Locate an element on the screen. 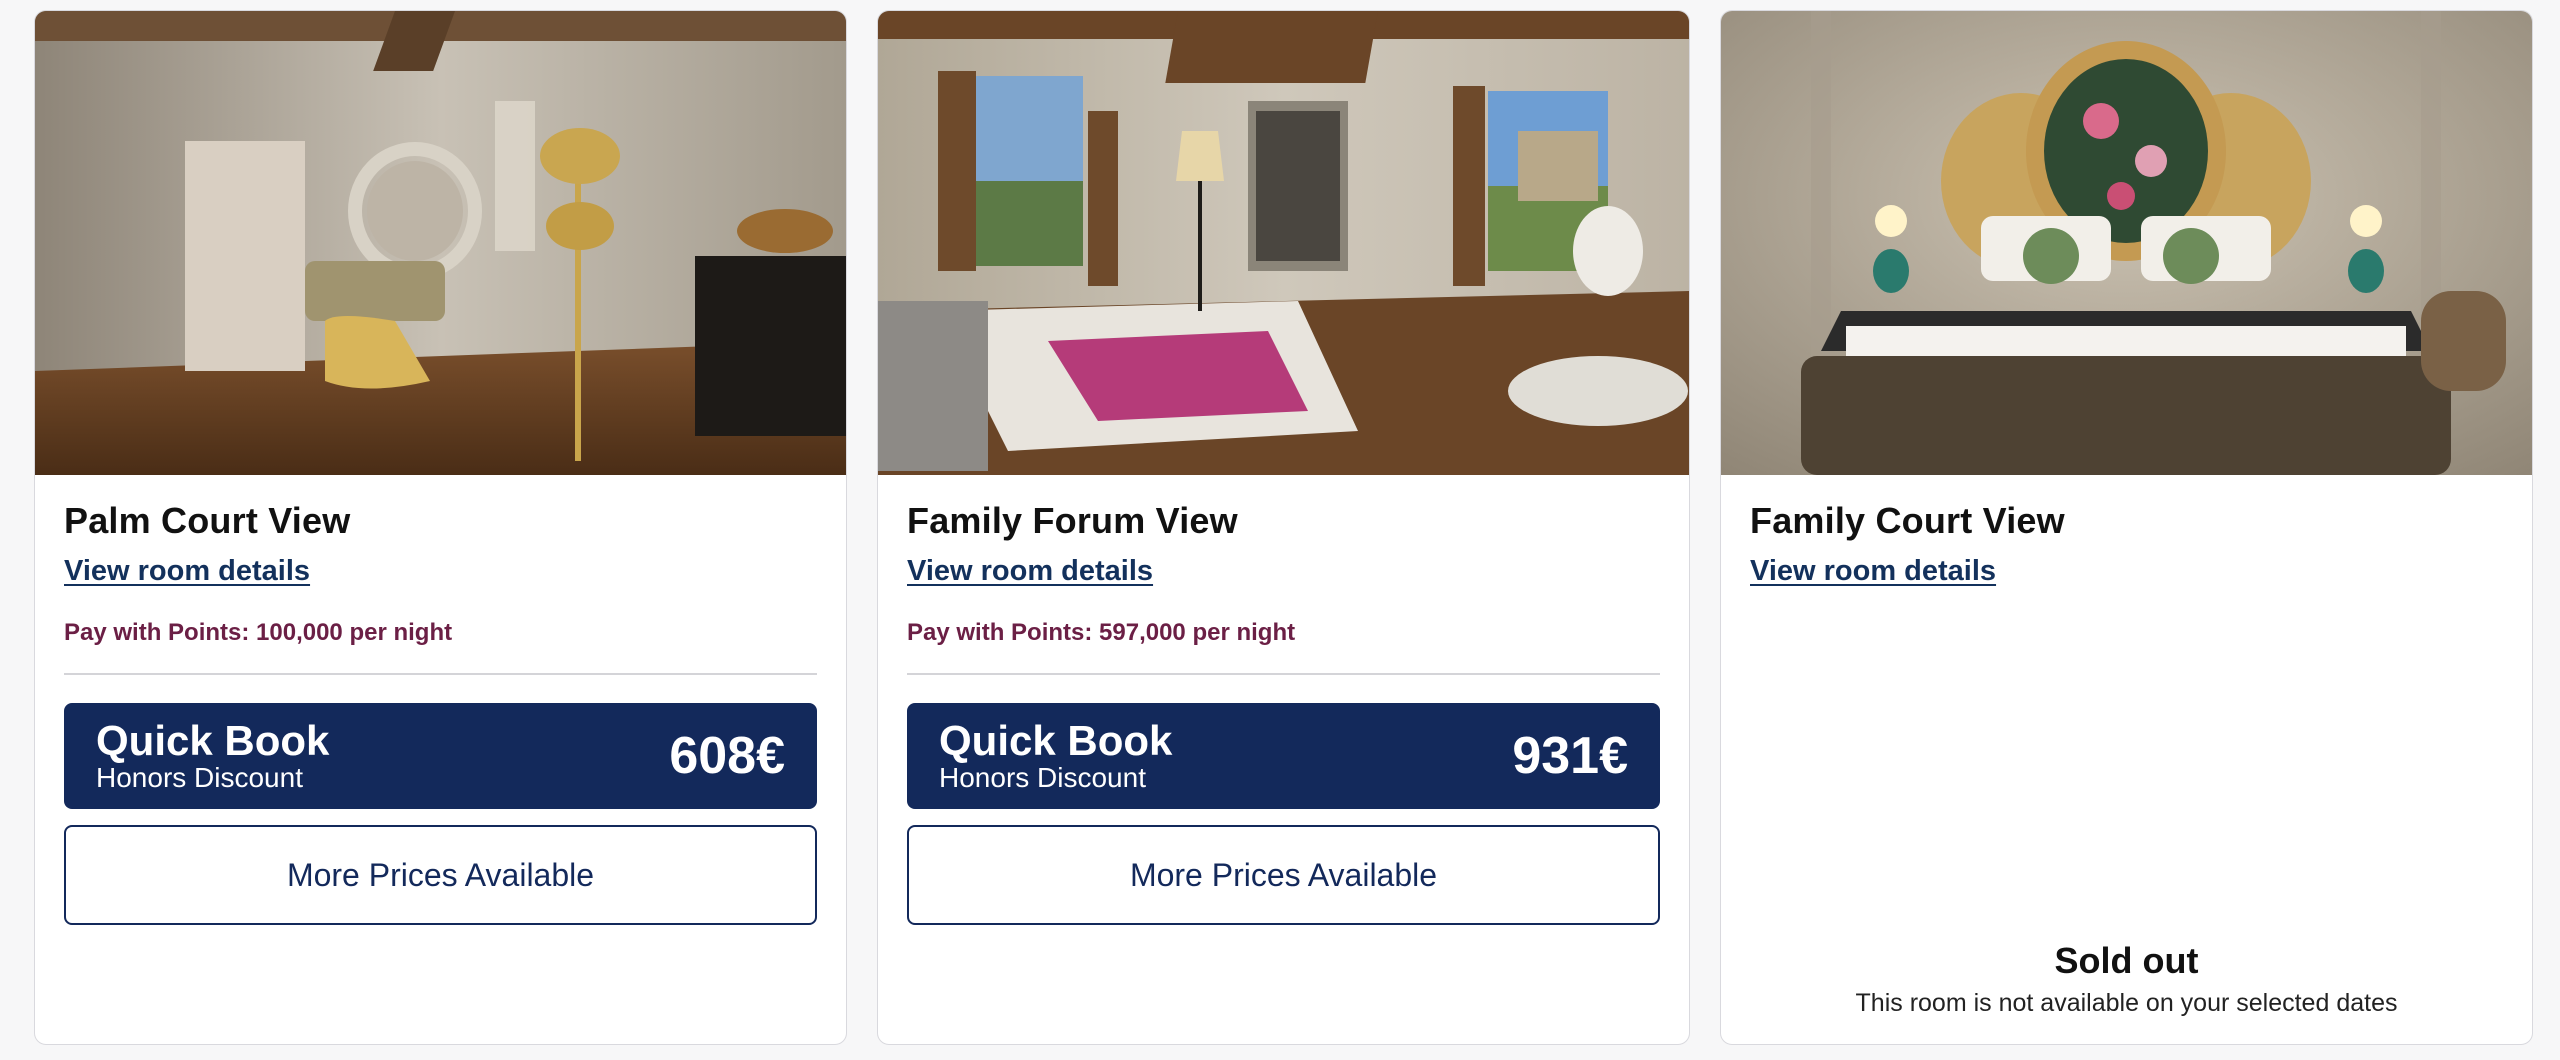  room-title: Family Forum View is located at coordinates (1072, 520).